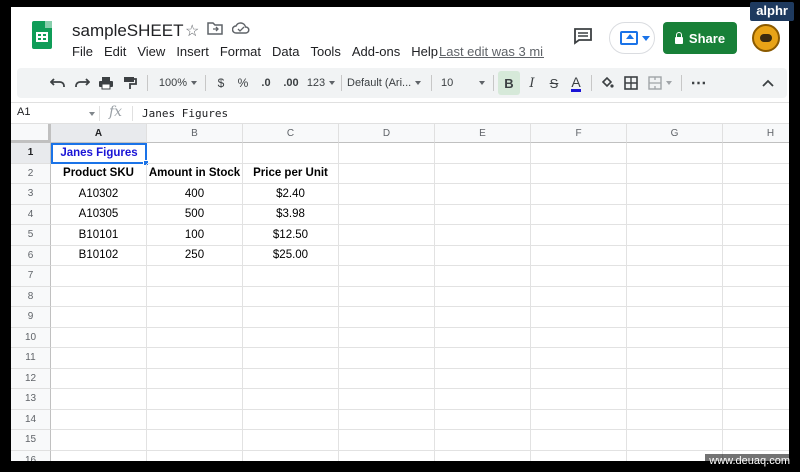 This screenshot has height=472, width=800. Describe the element at coordinates (387, 455) in the screenshot. I see `cell-d16` at that location.